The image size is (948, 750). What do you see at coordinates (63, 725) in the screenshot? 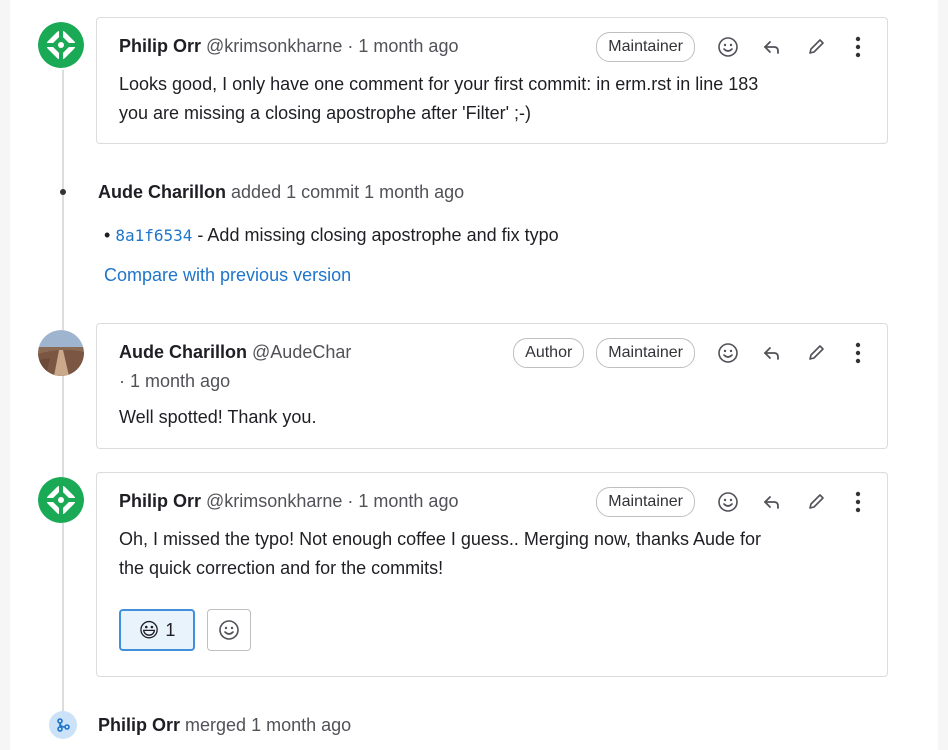
I see `merge-icon` at bounding box center [63, 725].